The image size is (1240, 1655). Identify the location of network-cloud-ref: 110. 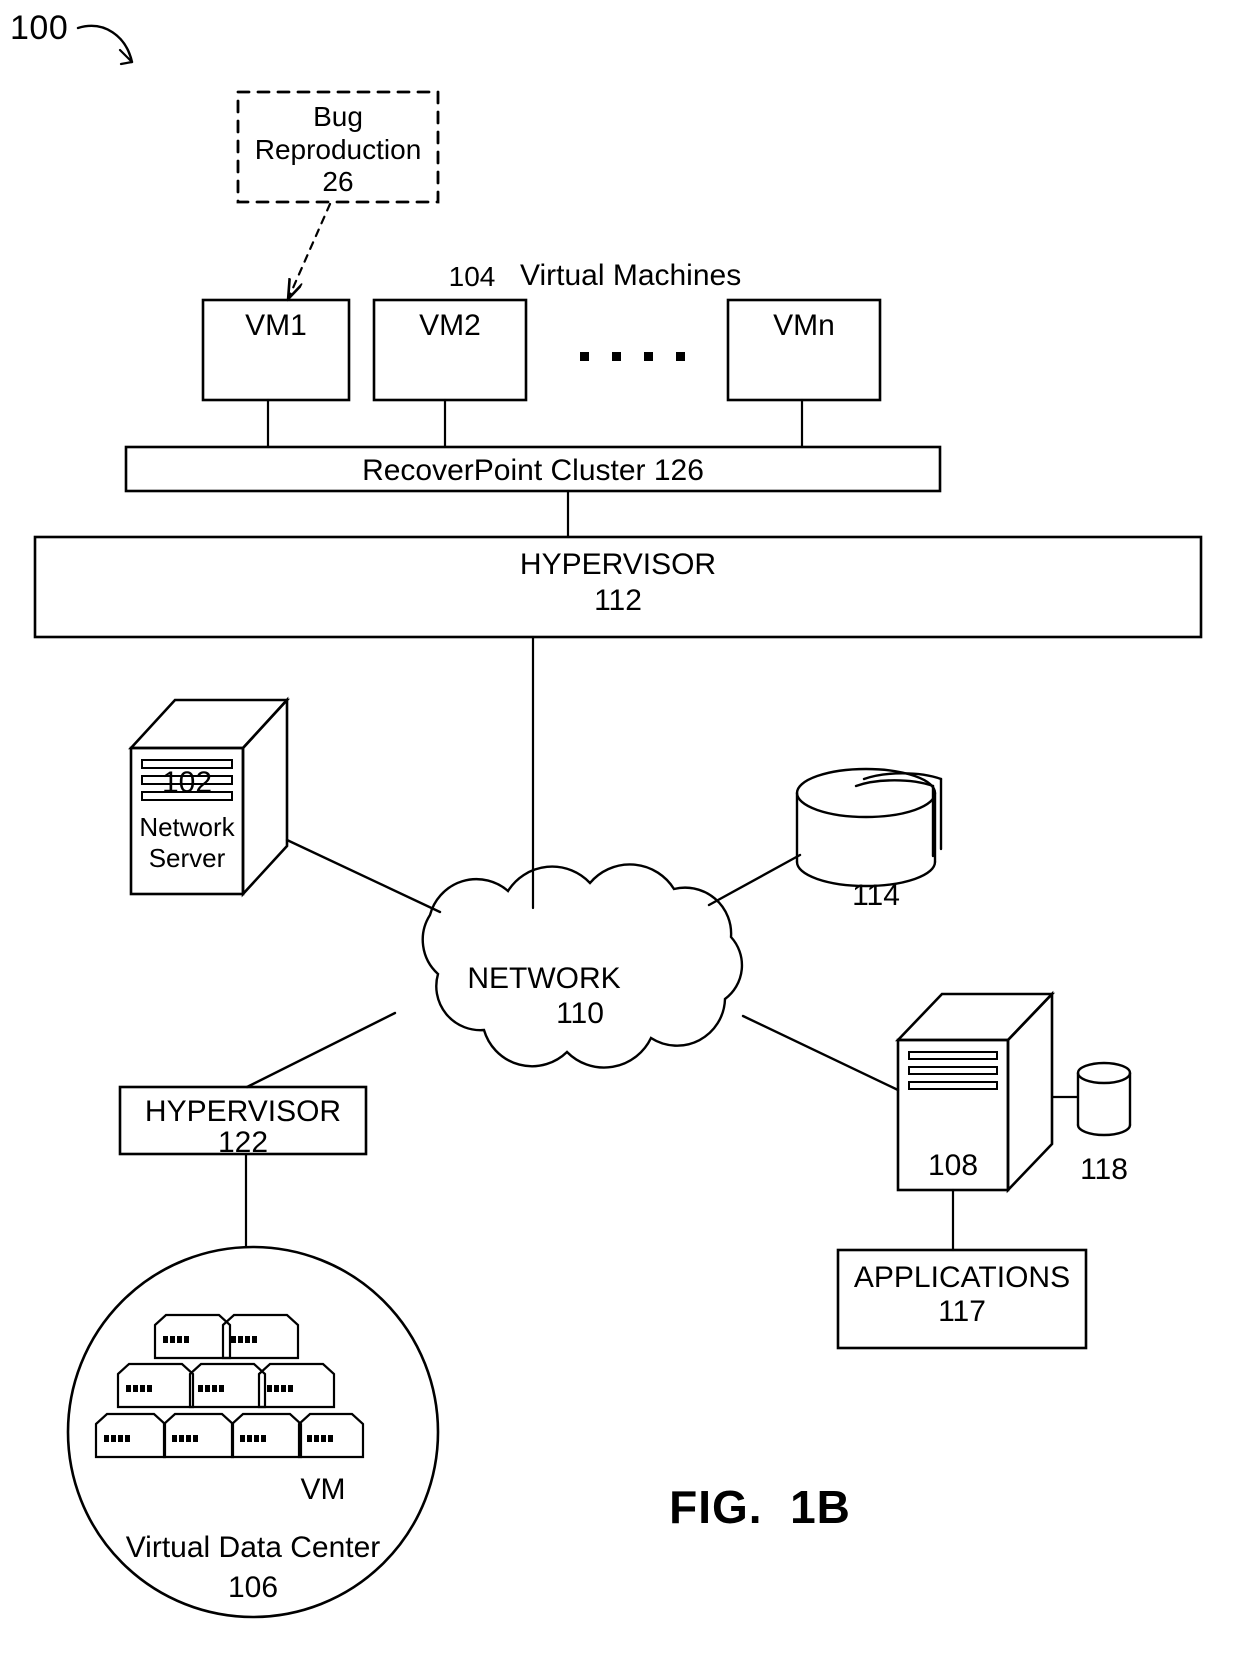
(580, 1013).